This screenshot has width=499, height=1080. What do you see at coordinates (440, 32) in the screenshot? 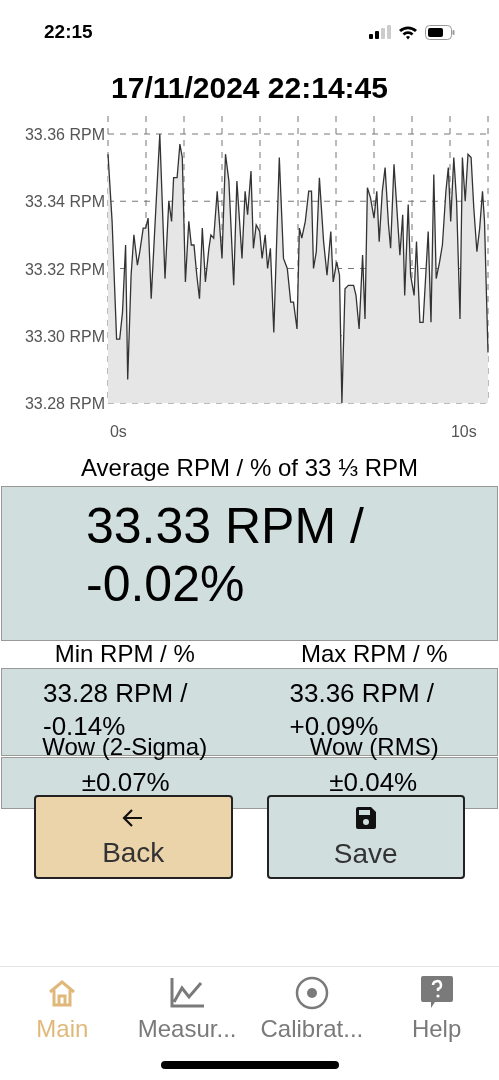
I see `battery-icon` at bounding box center [440, 32].